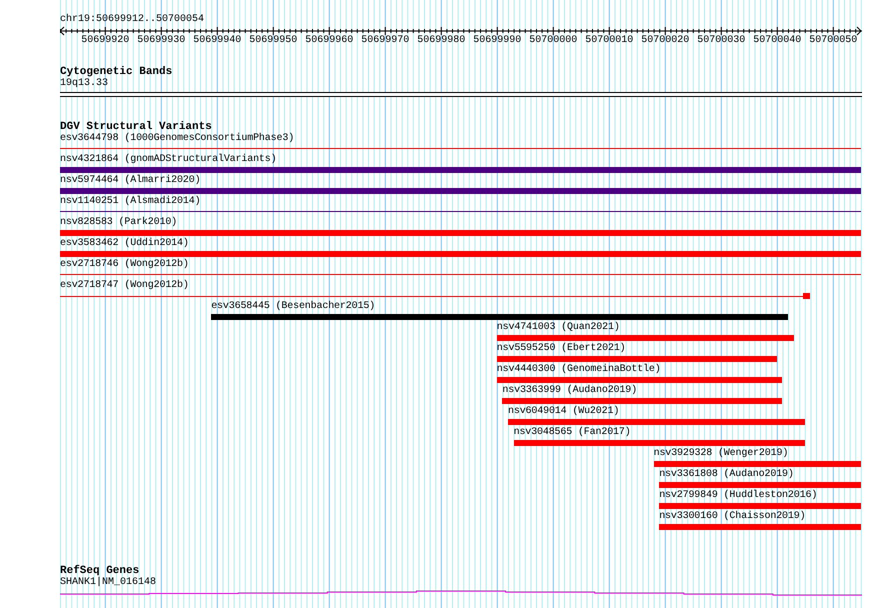  What do you see at coordinates (833, 41) in the screenshot?
I see `ruler-tick-label: 50700050` at bounding box center [833, 41].